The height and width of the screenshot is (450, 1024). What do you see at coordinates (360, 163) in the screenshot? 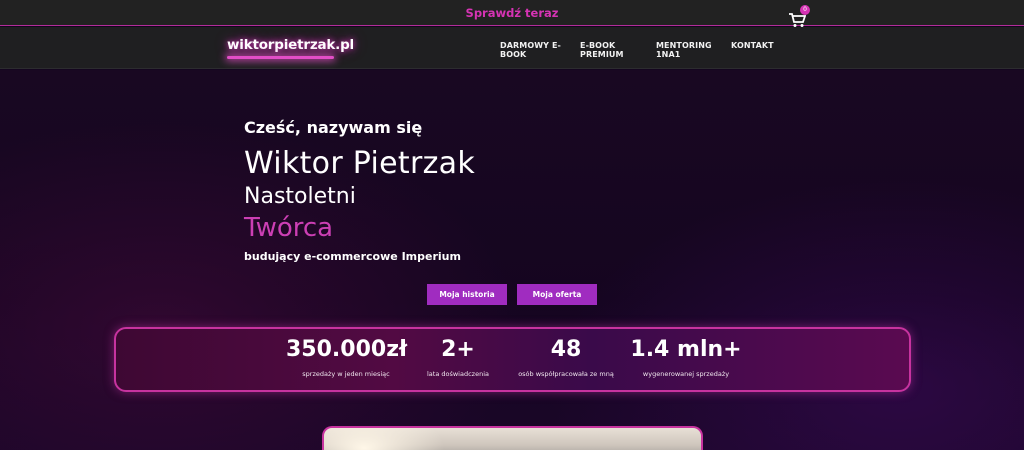
I see `hero-name: Wiktor Pietrzak` at bounding box center [360, 163].